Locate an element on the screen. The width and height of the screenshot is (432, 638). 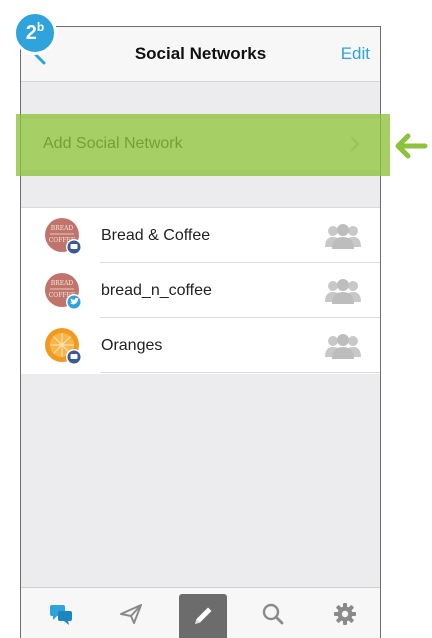
chevron-right-icon is located at coordinates (355, 144).